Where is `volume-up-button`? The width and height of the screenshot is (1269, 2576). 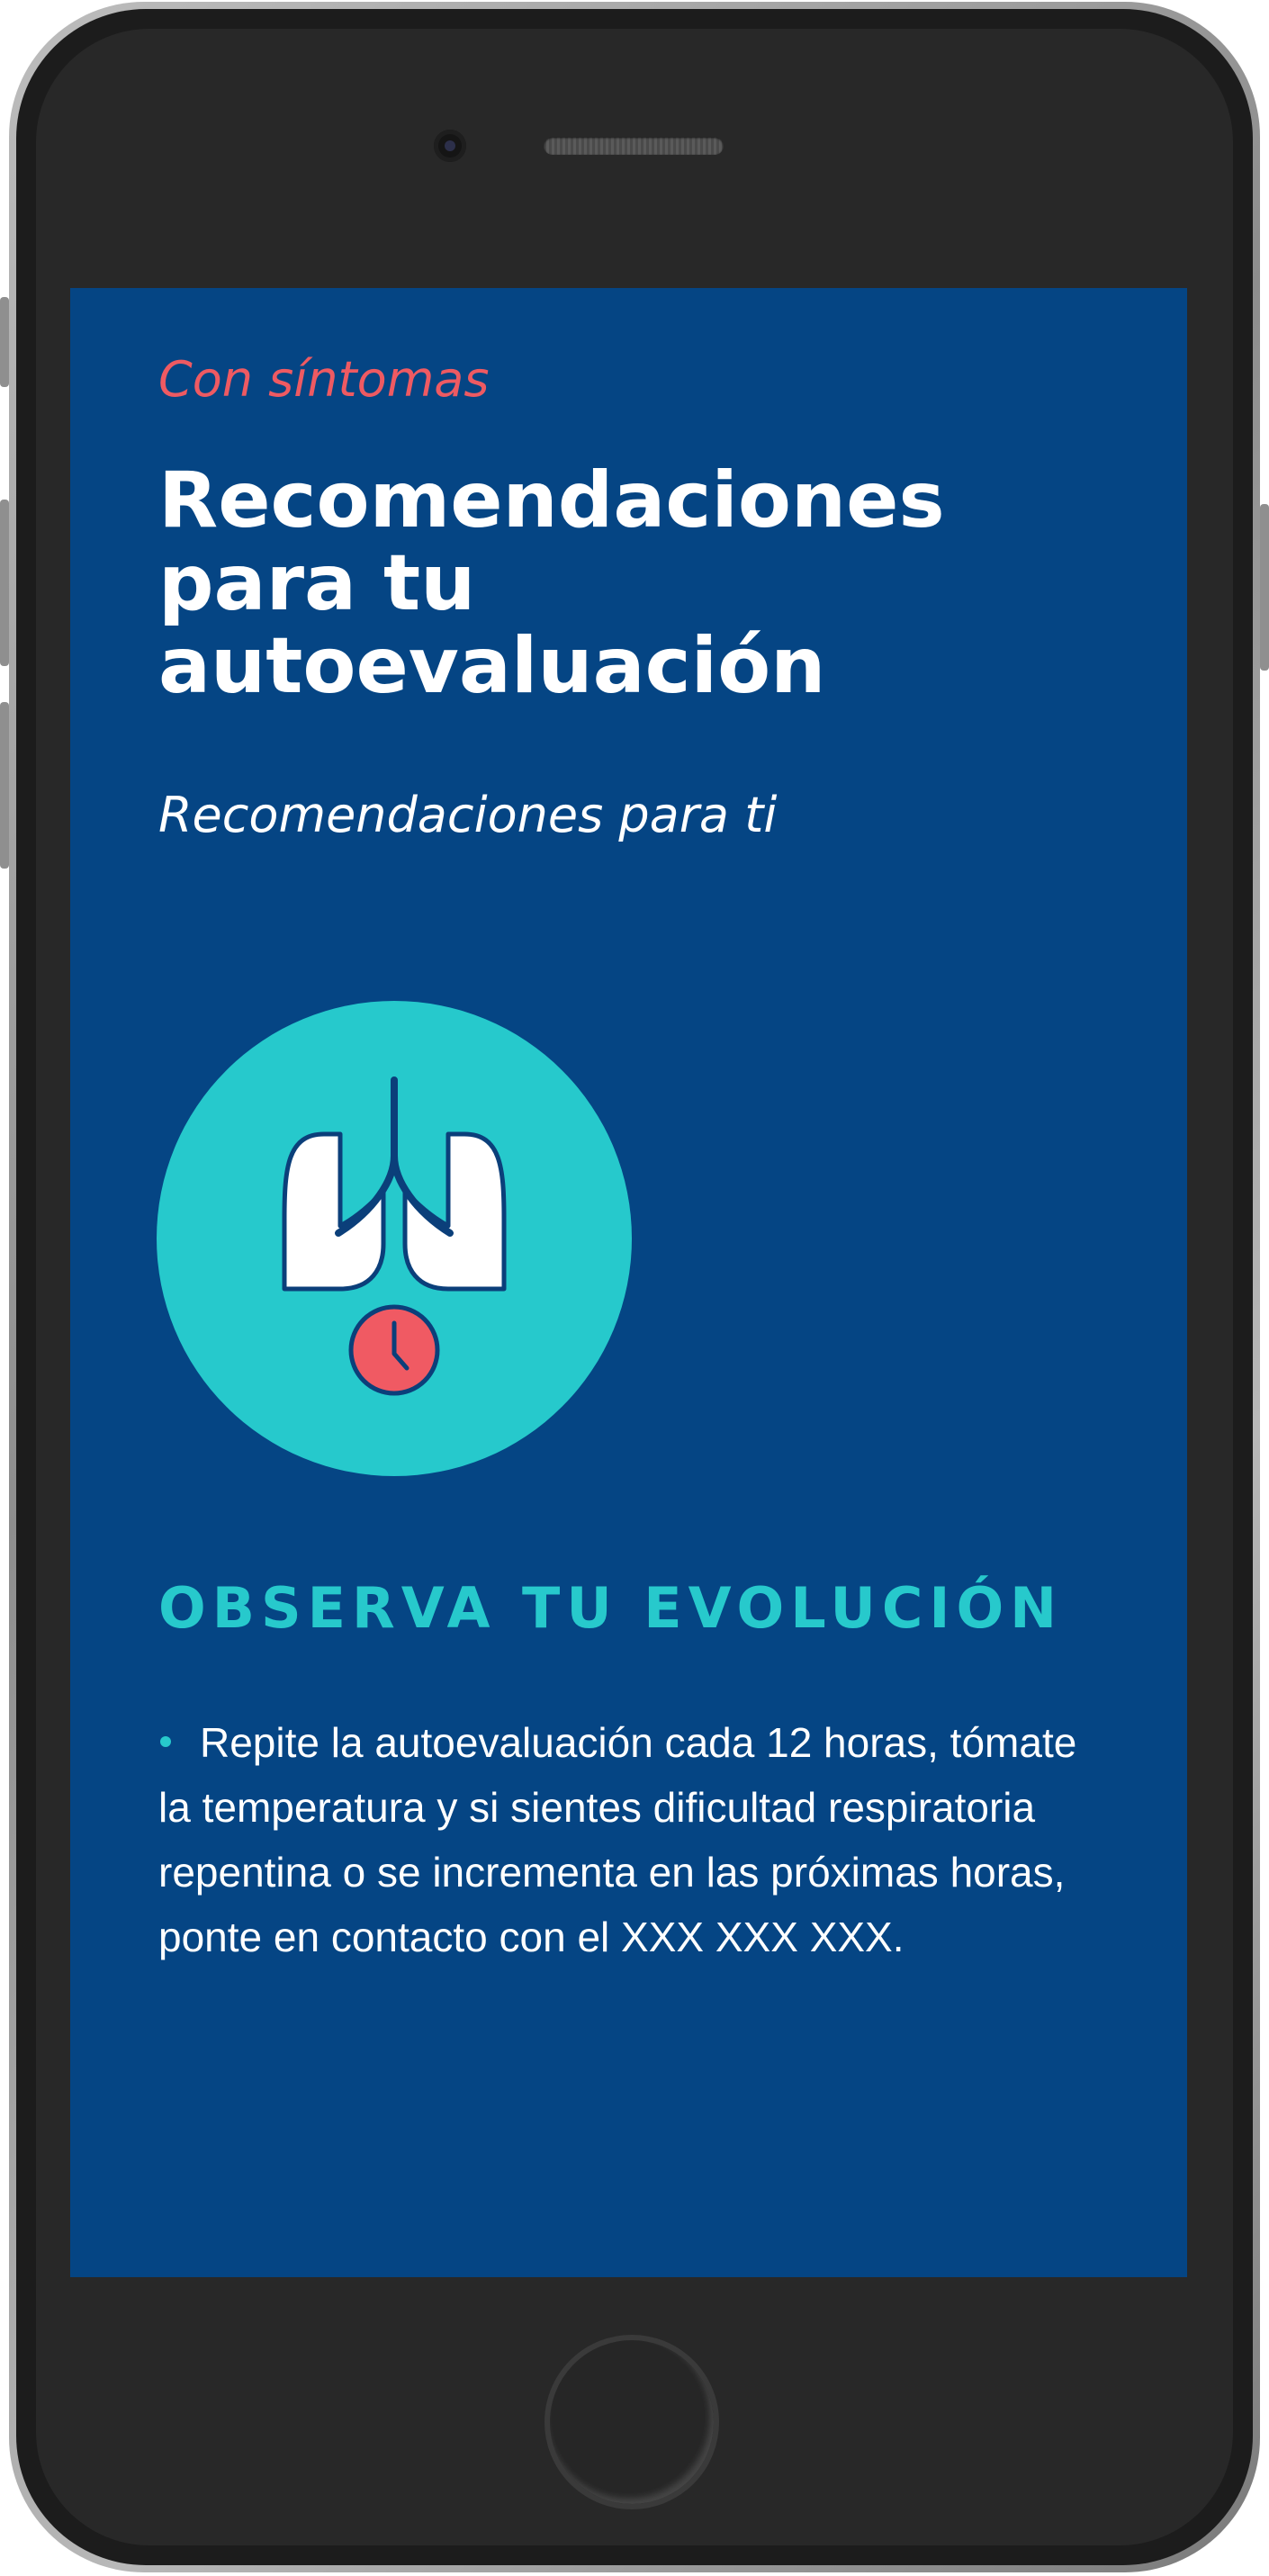 volume-up-button is located at coordinates (4, 583).